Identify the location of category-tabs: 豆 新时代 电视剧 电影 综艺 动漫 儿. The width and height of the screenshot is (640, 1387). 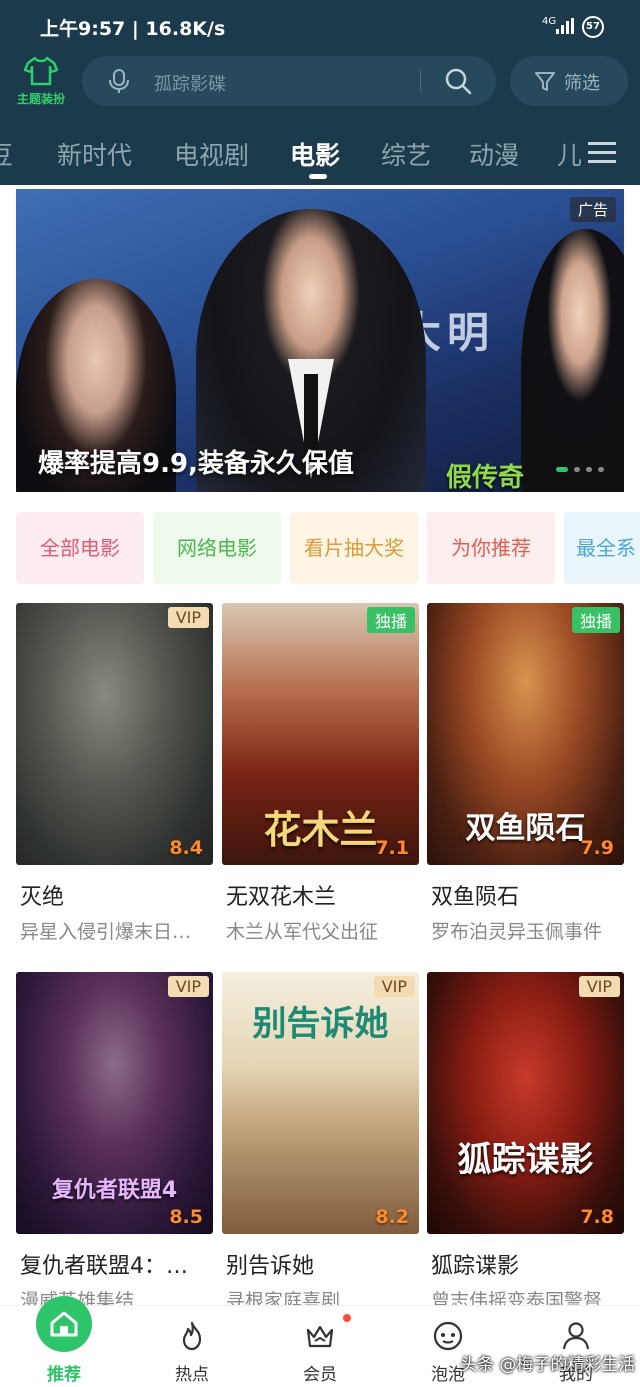
(320, 152).